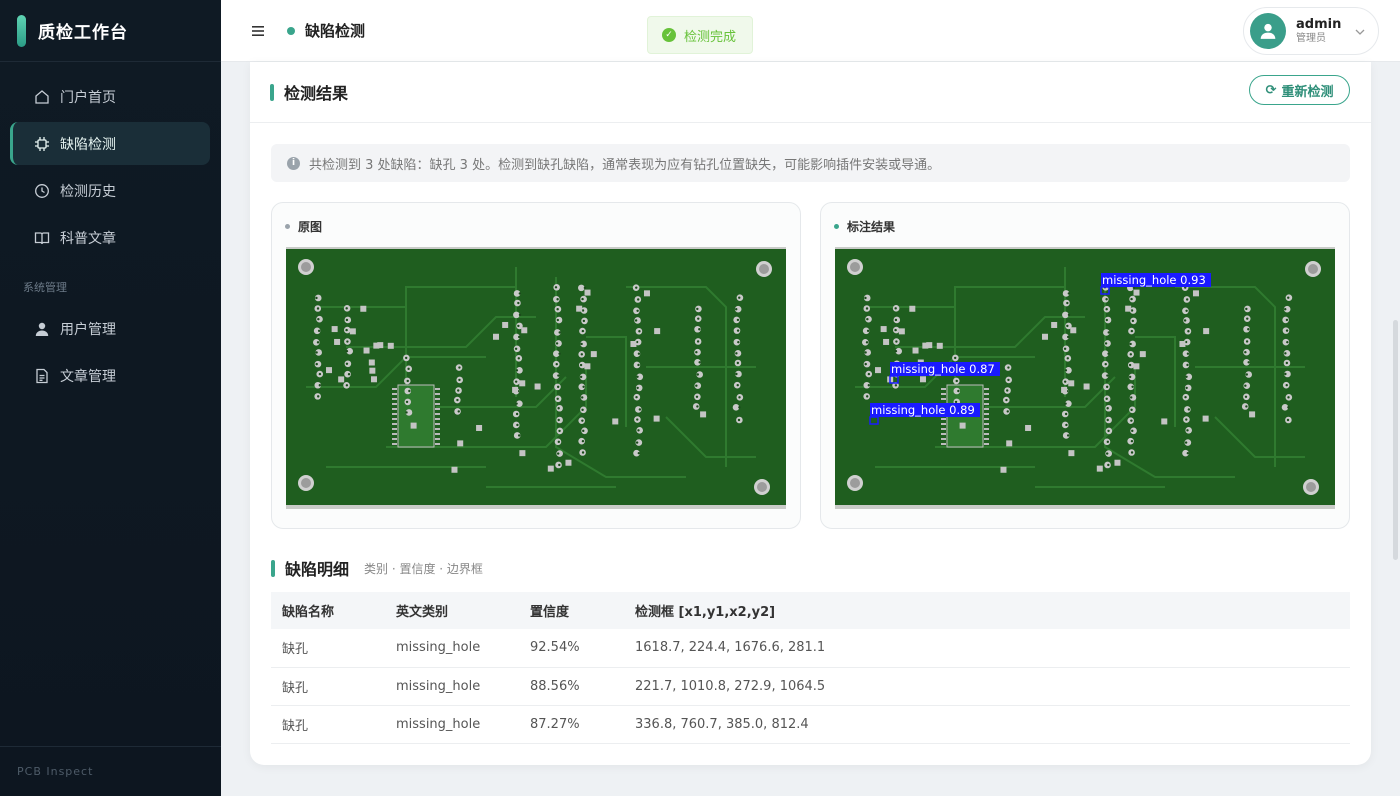 The image size is (1400, 796). What do you see at coordinates (571, 648) in the screenshot?
I see `table-cell: 92.54%` at bounding box center [571, 648].